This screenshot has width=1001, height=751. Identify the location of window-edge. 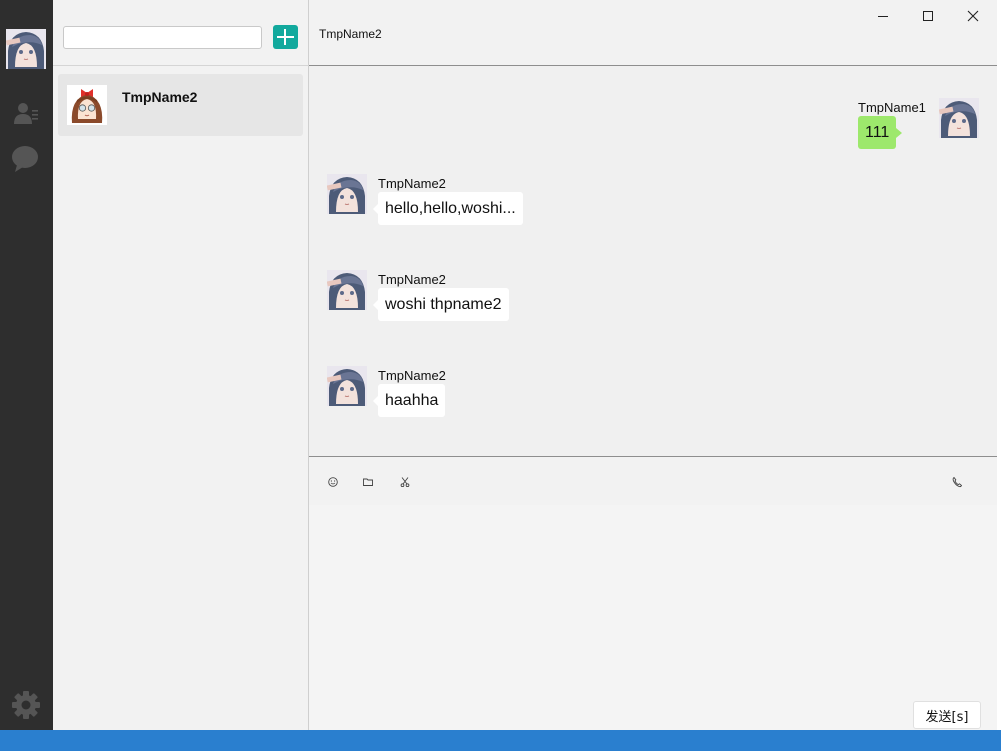
(999, 365).